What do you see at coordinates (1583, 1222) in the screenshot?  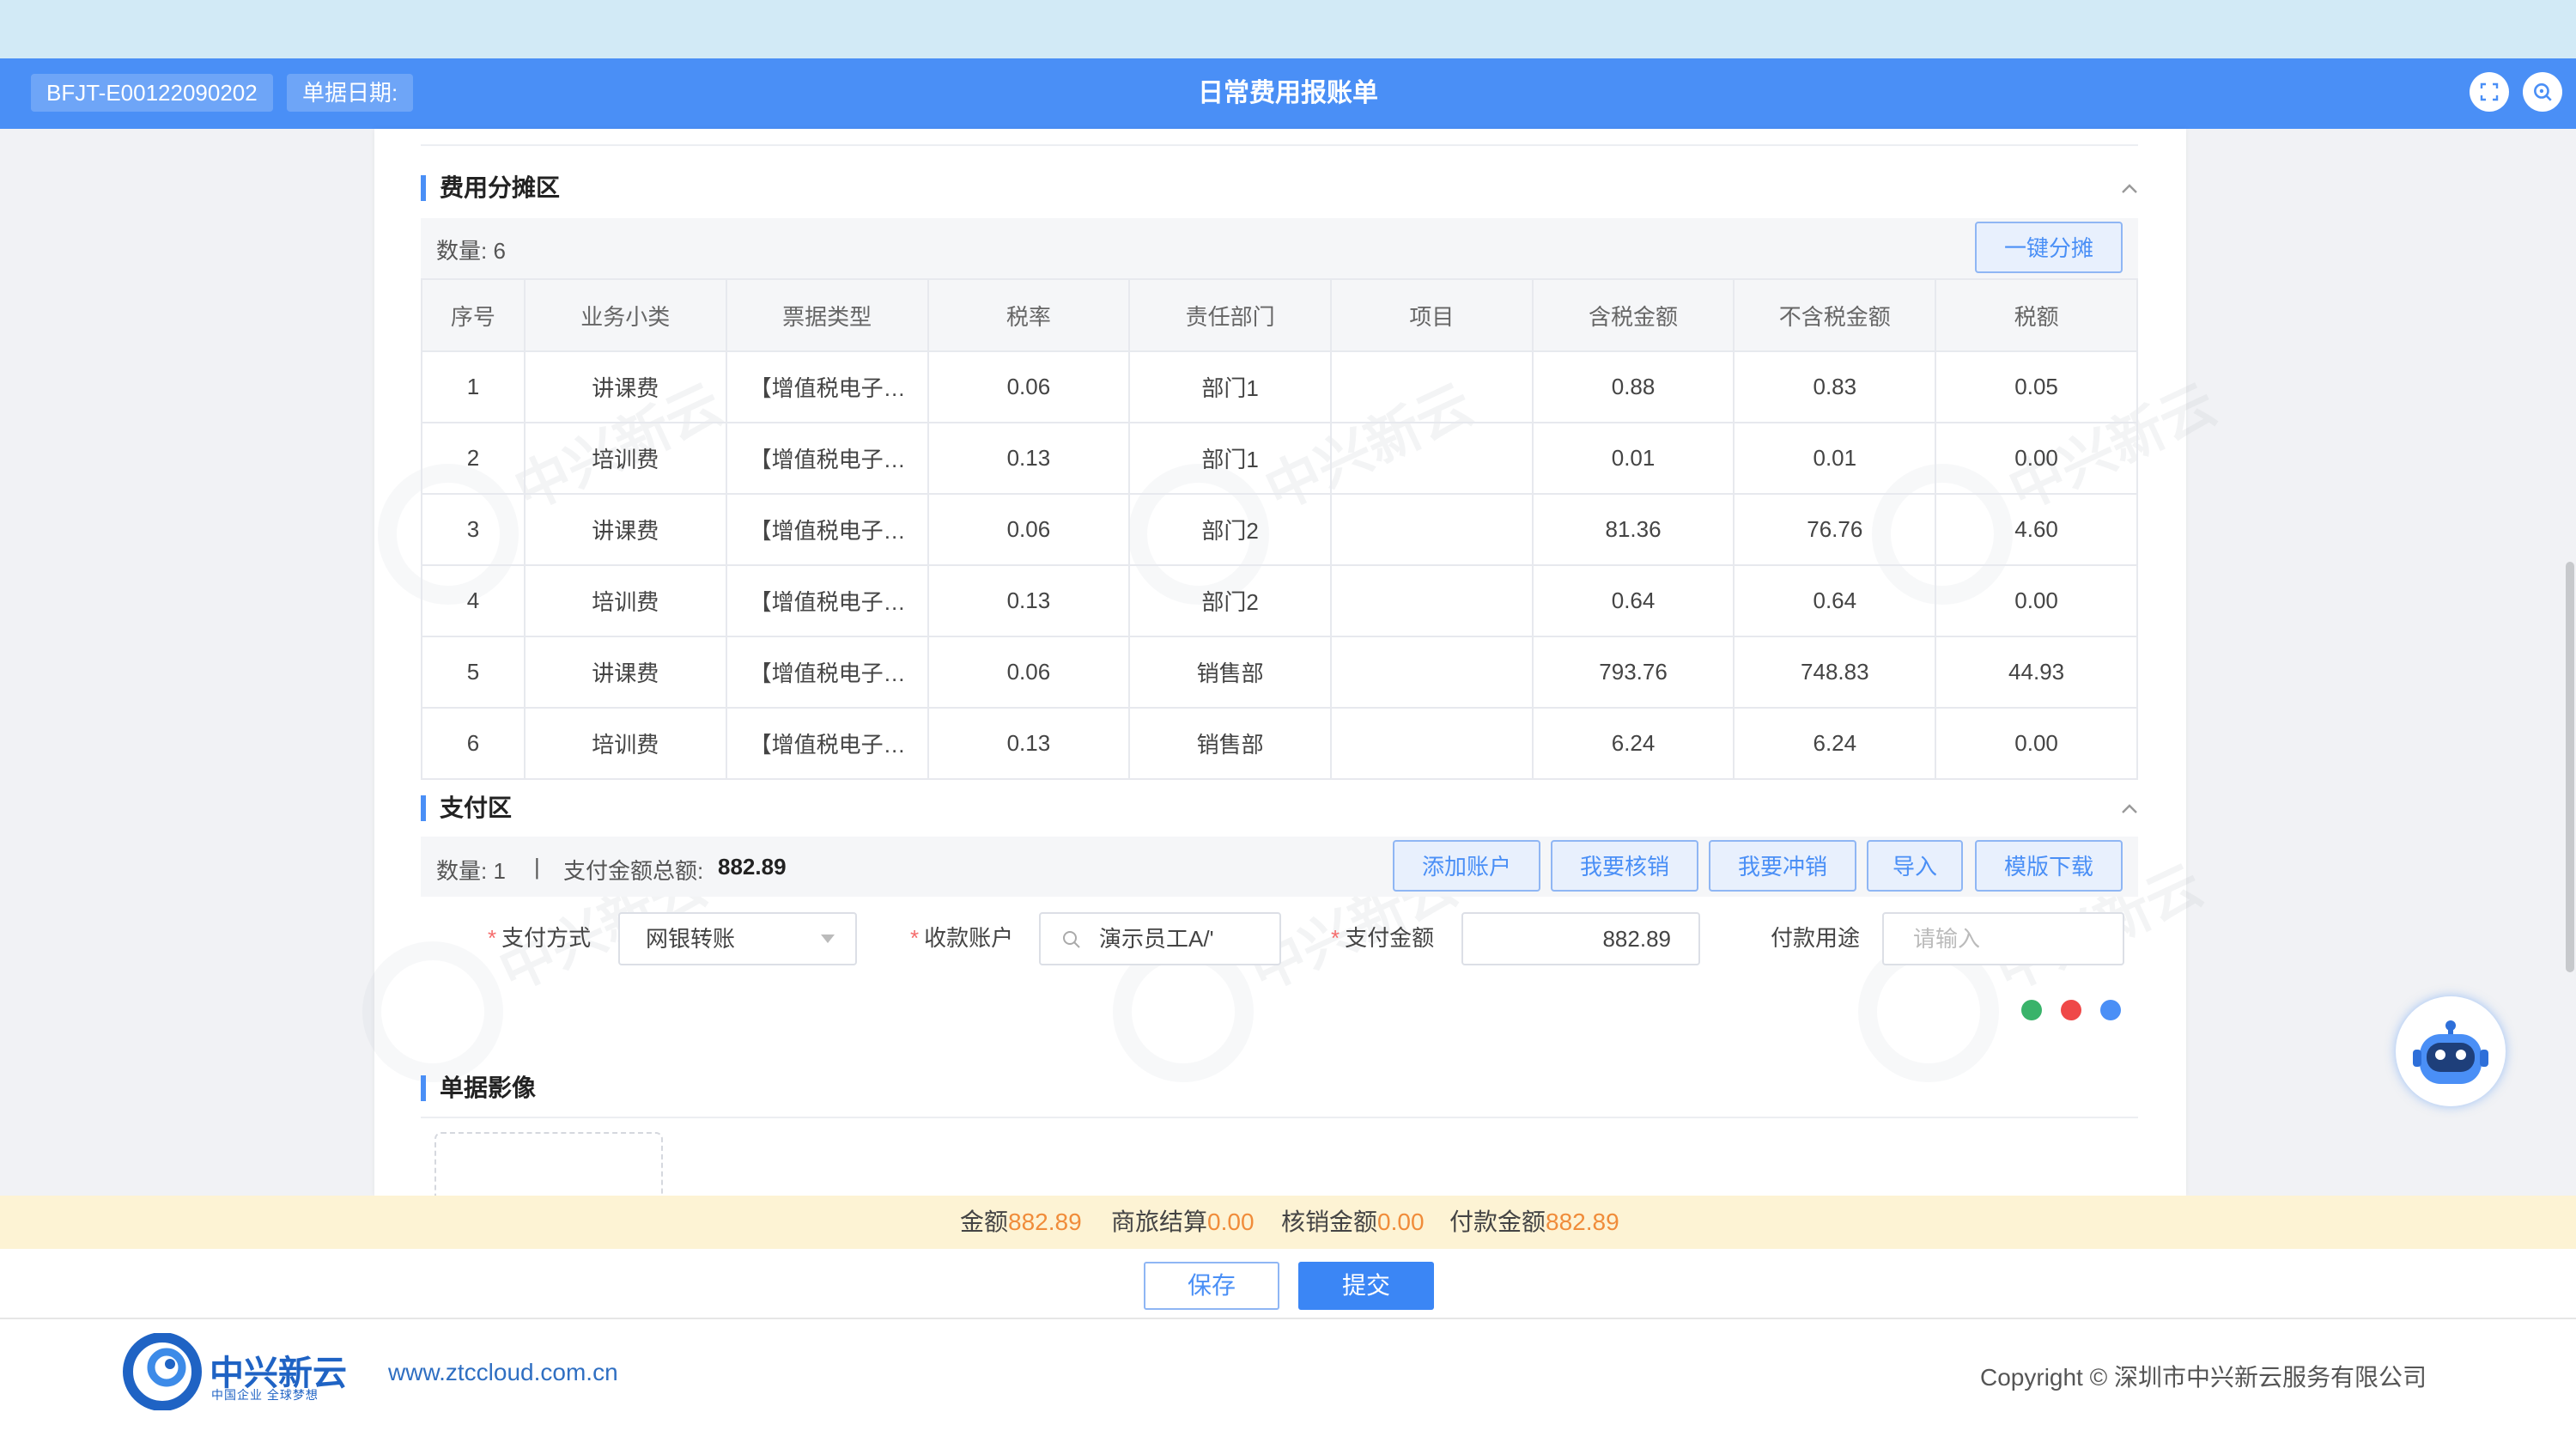 I see `summary-pay-value: 882.89` at bounding box center [1583, 1222].